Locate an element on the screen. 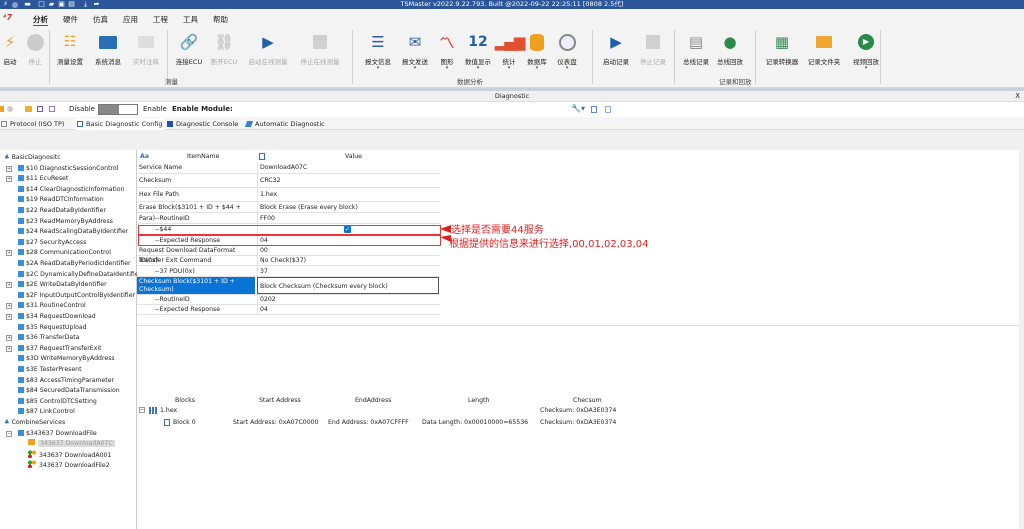 This screenshot has height=529, width=1024. row-value: 1.hex is located at coordinates (348, 194).